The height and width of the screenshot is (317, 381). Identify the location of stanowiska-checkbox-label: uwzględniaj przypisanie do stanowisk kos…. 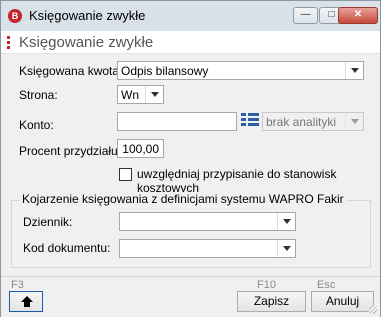
(258, 181).